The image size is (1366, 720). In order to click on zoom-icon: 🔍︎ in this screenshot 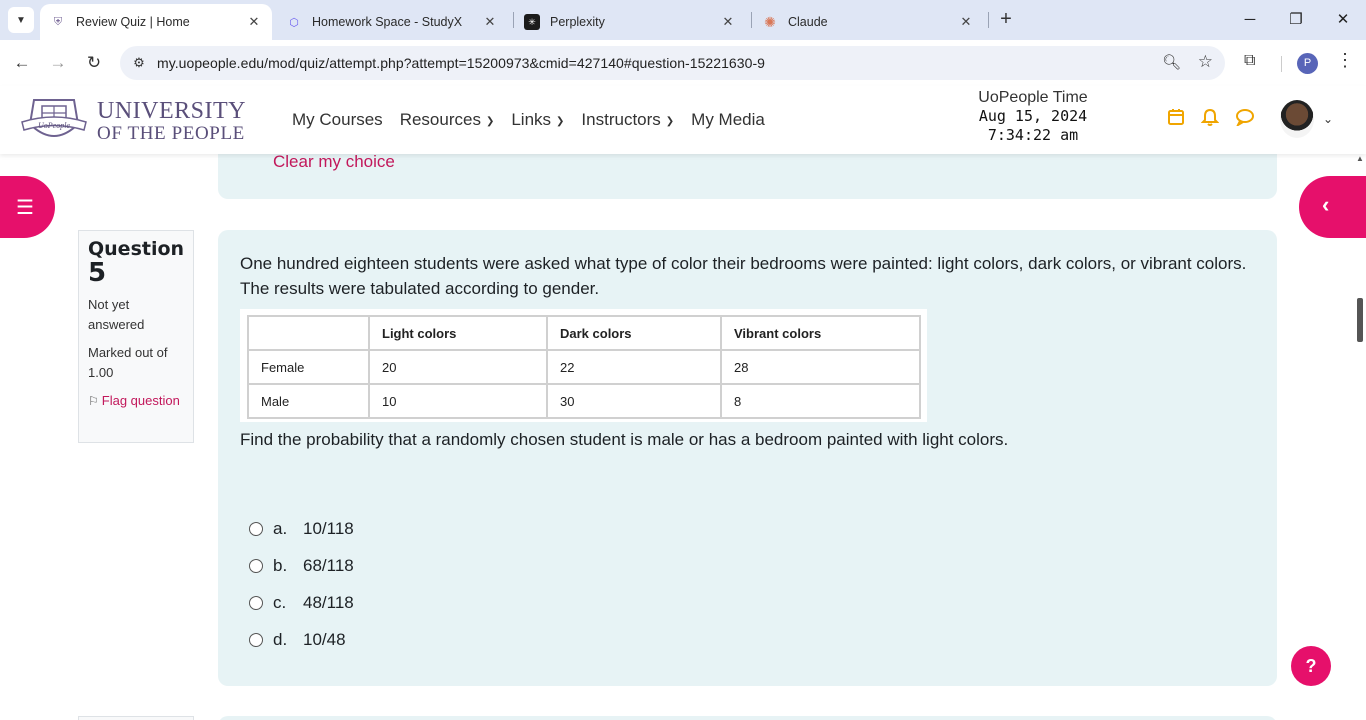, I will do `click(1171, 62)`.